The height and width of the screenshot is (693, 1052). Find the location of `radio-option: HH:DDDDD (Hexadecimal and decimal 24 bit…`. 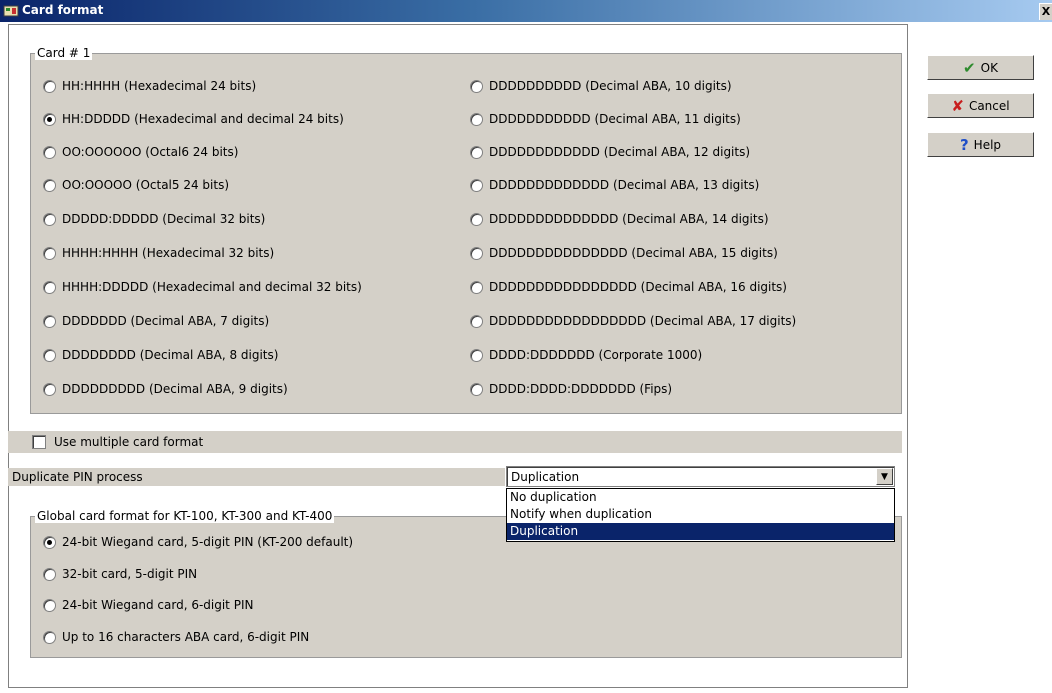

radio-option: HH:DDDDD (Hexadecimal and decimal 24 bit… is located at coordinates (193, 119).